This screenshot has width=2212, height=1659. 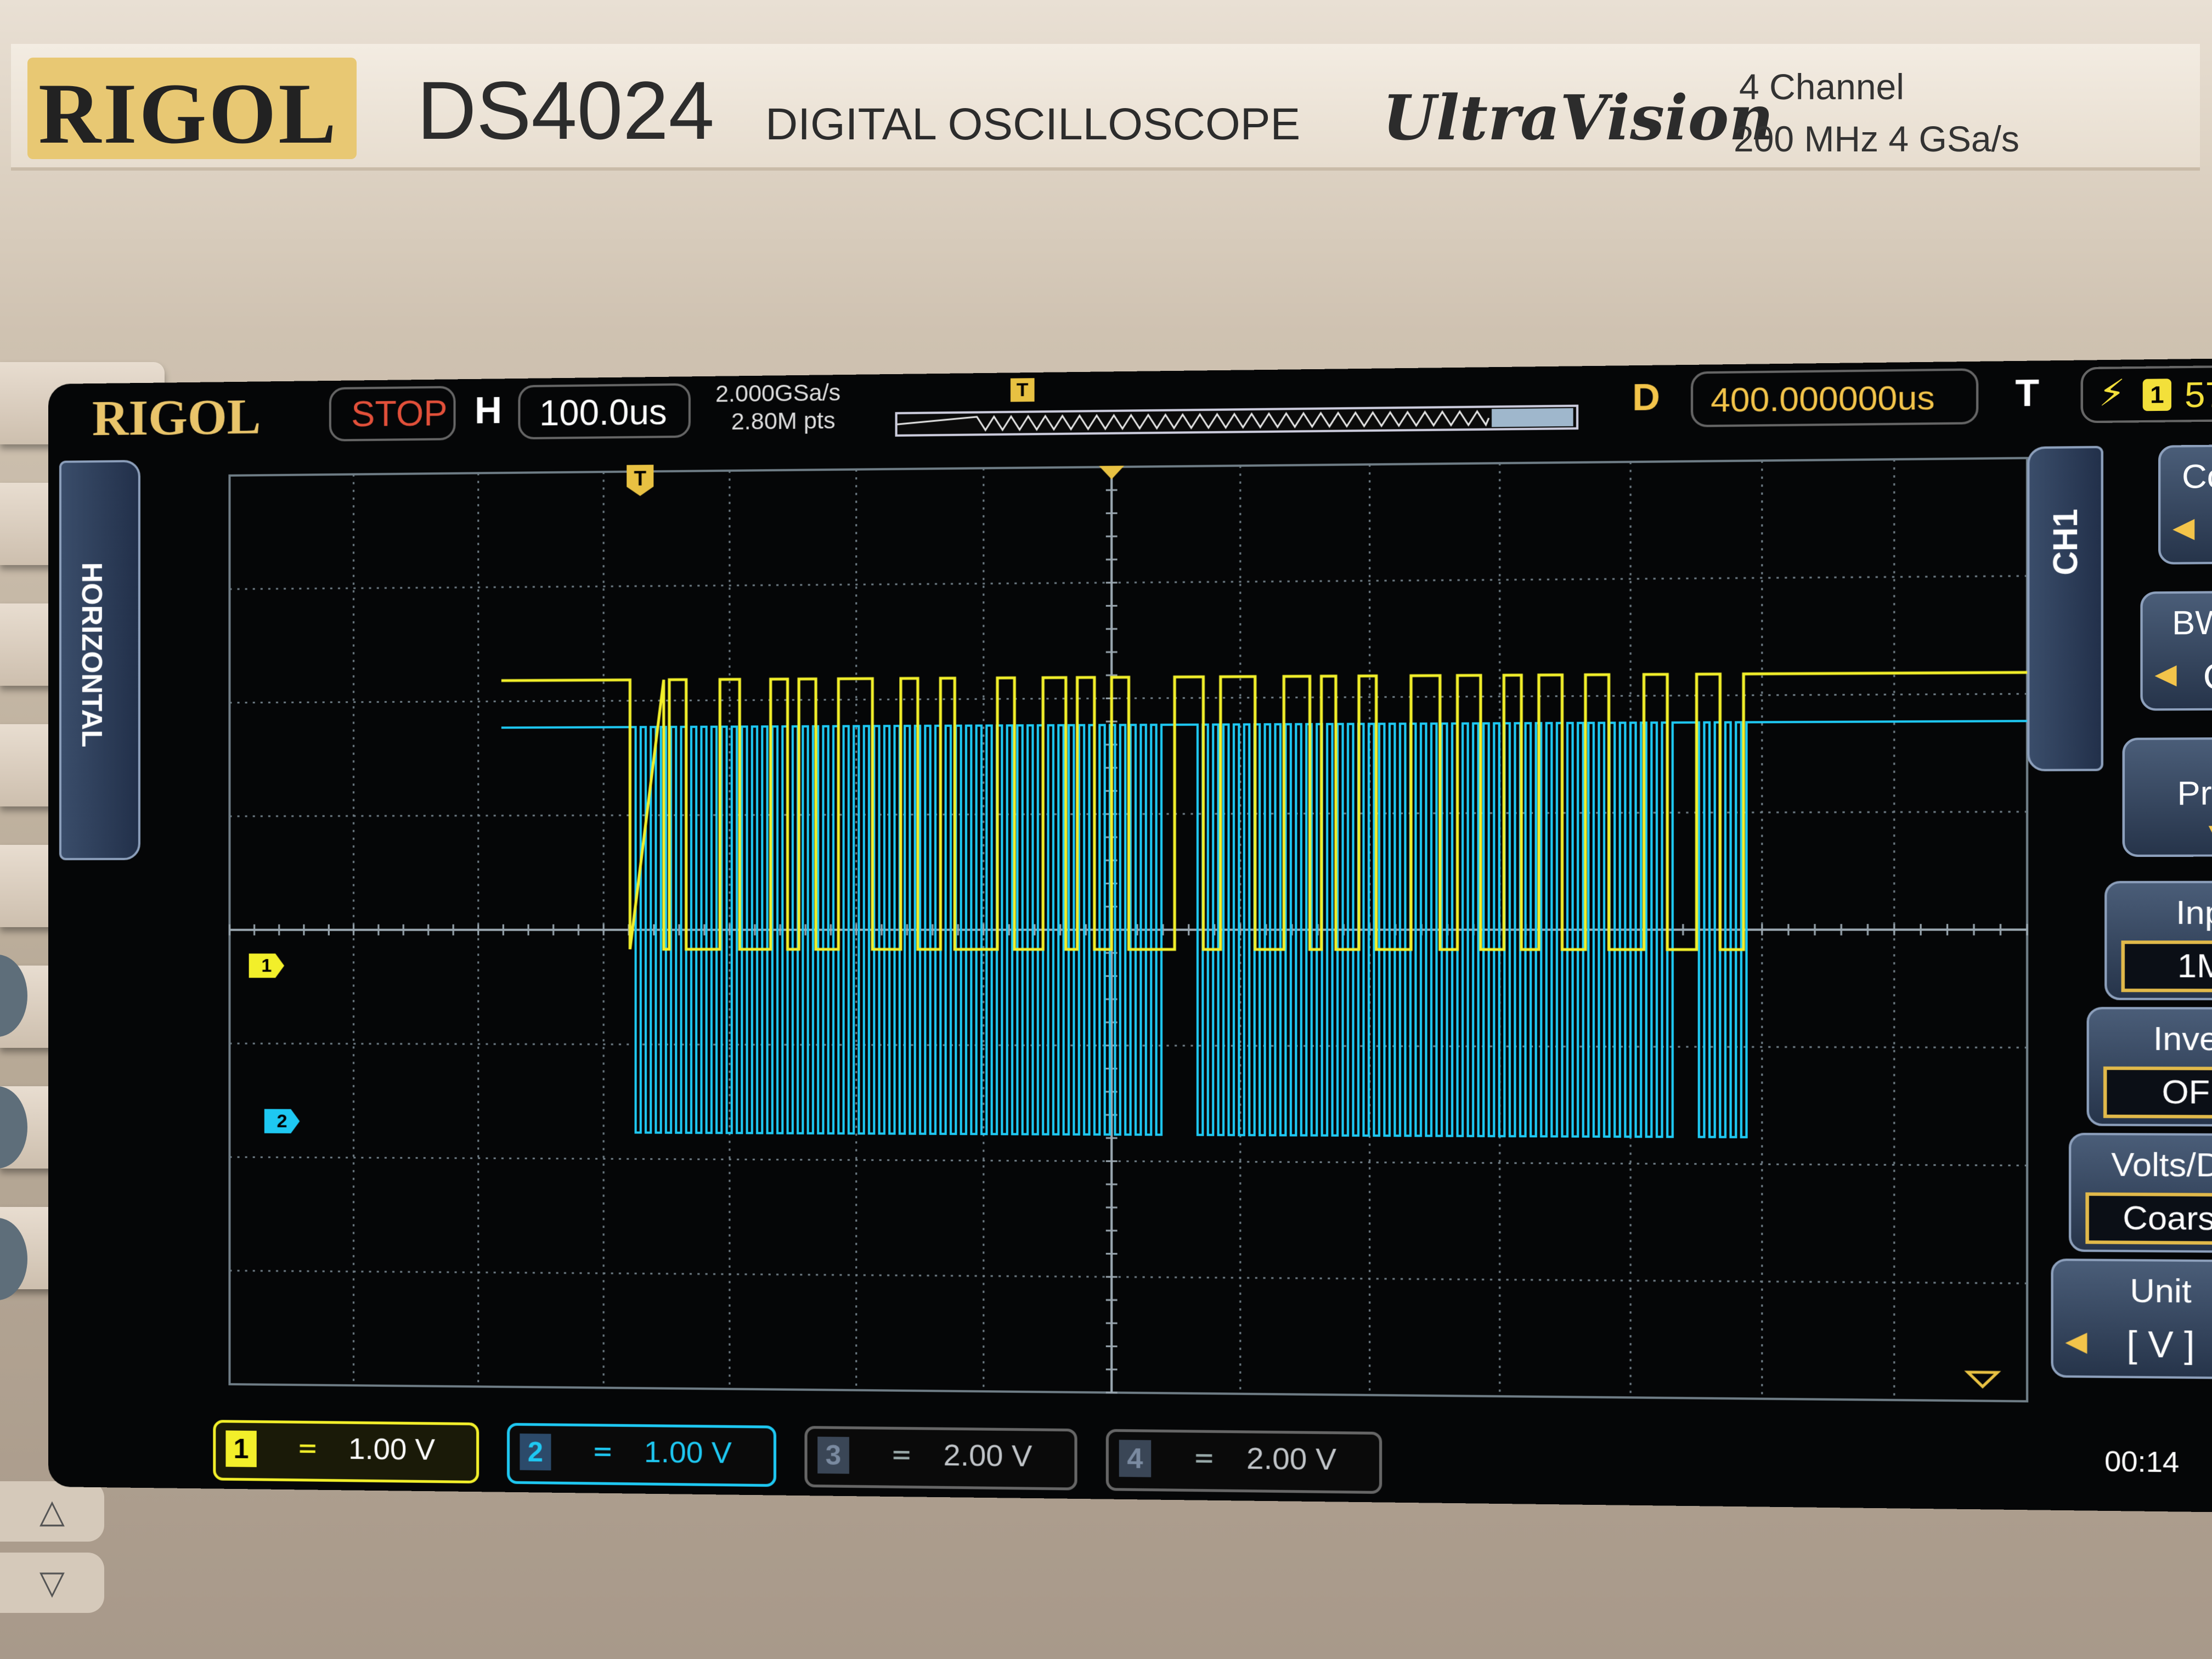 What do you see at coordinates (535, 1452) in the screenshot?
I see `channel-number: 2` at bounding box center [535, 1452].